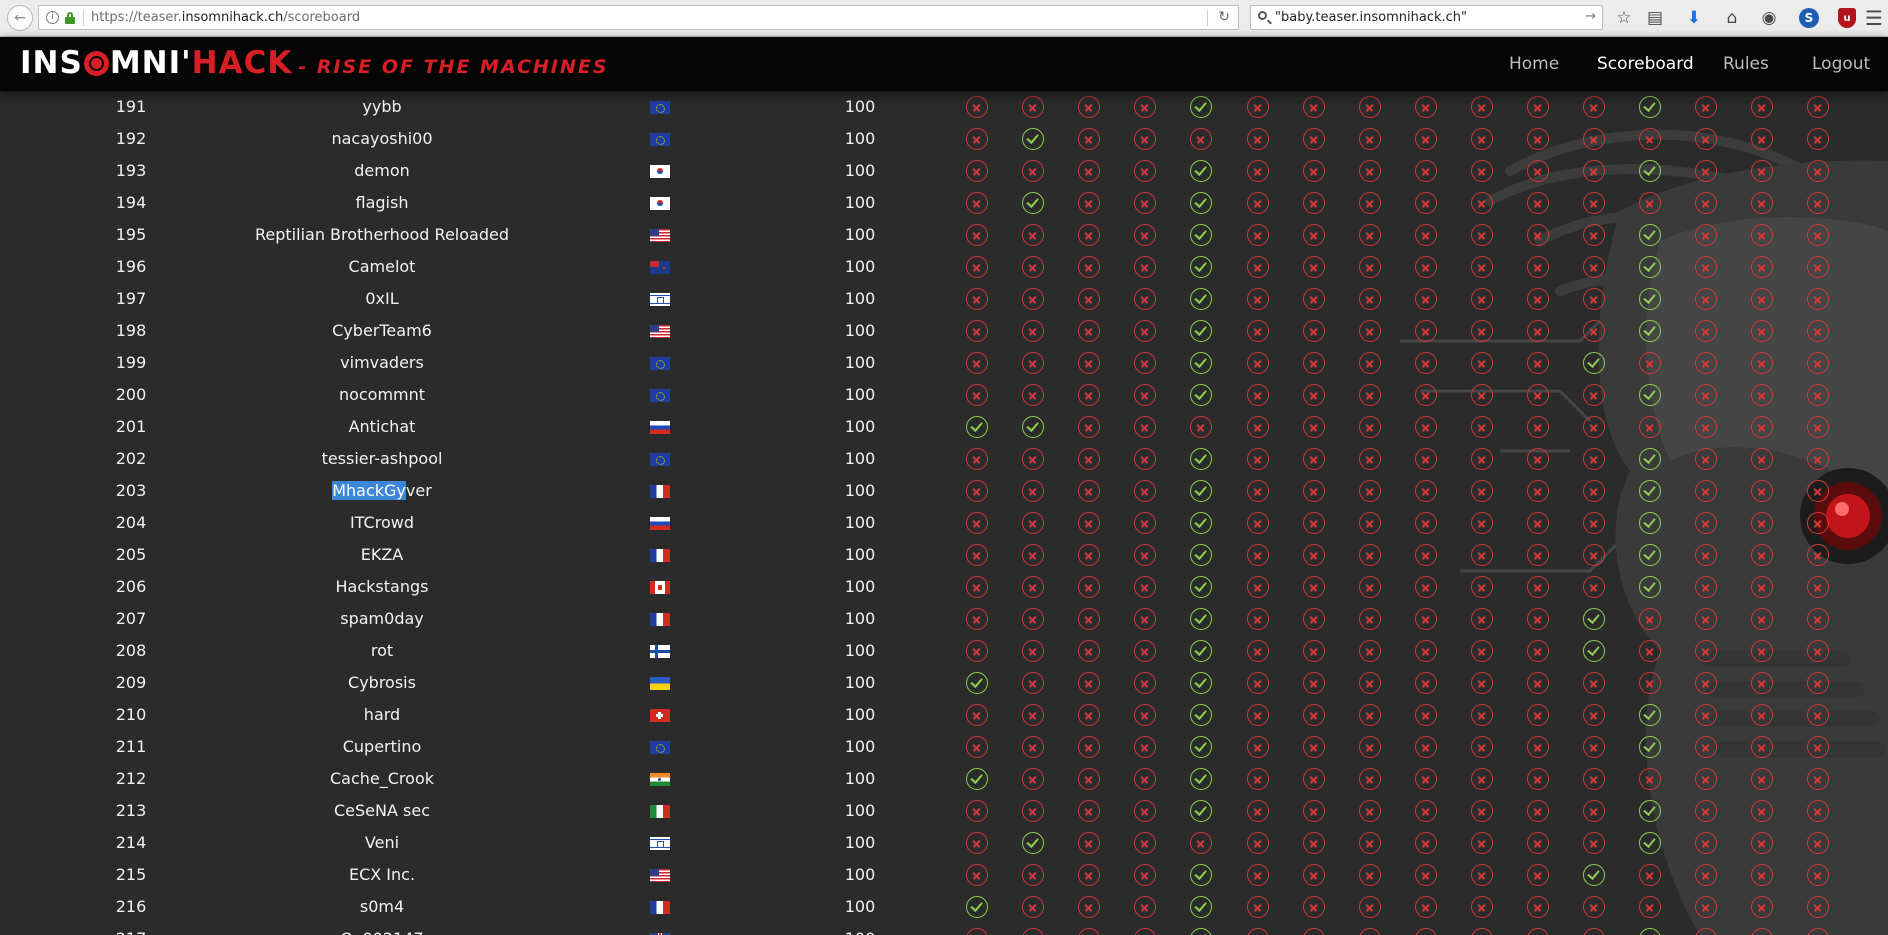 The width and height of the screenshot is (1888, 935). What do you see at coordinates (131, 714) in the screenshot?
I see `rank-cell: 210` at bounding box center [131, 714].